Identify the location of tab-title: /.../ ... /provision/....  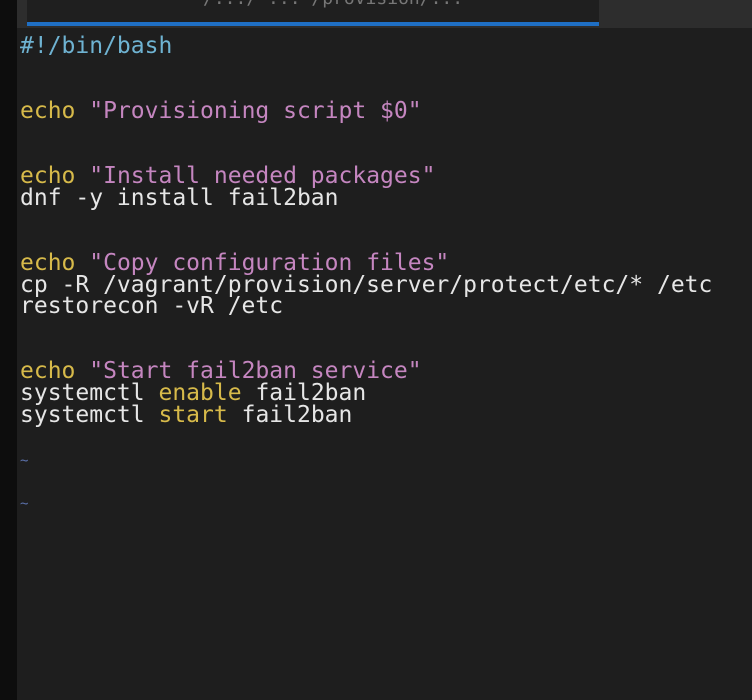
(333, 4).